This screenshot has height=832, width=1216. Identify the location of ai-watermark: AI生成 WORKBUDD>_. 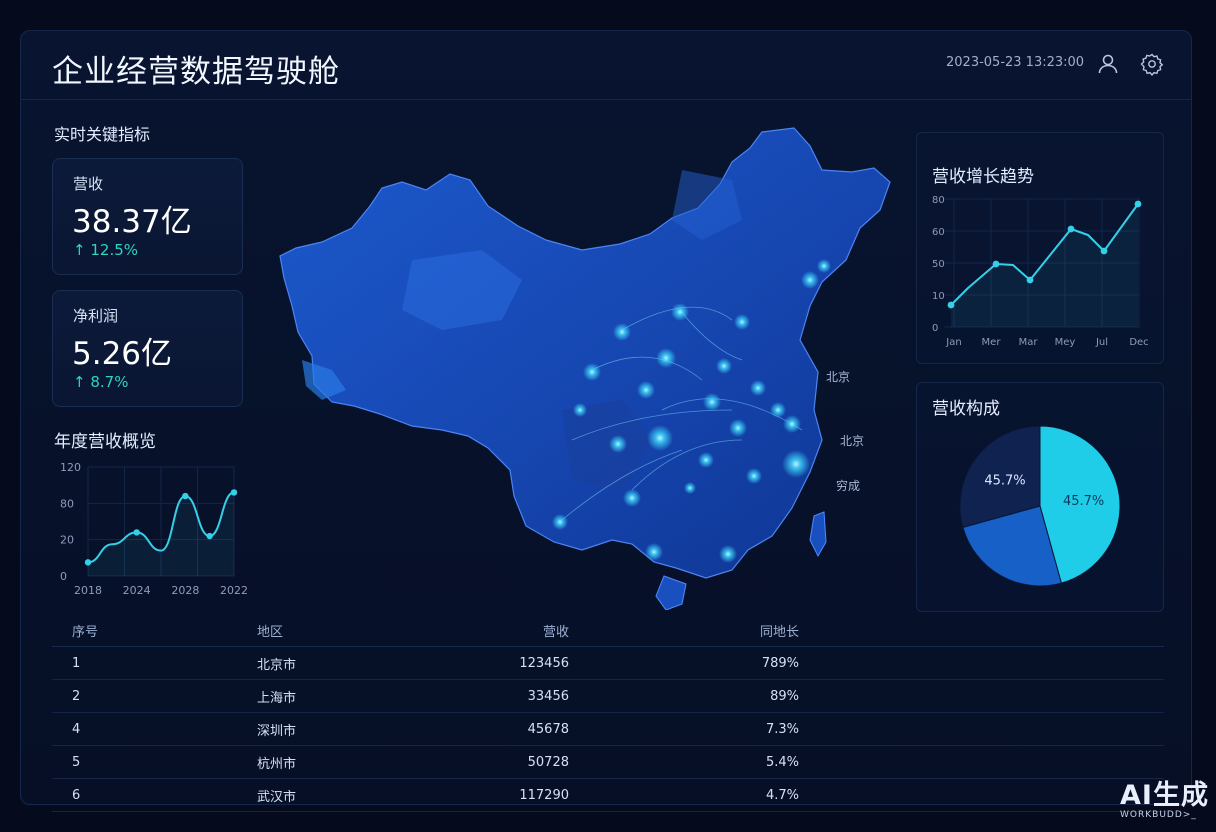
(1164, 800).